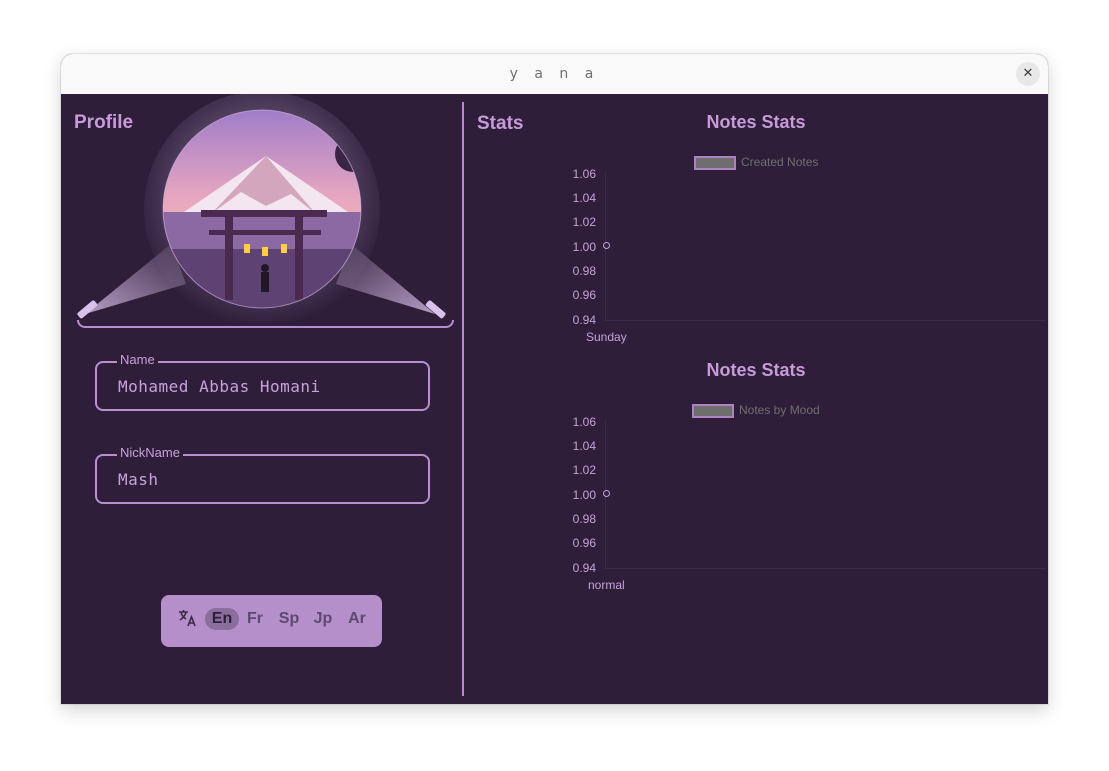  I want to click on avatar-base-line, so click(265, 324).